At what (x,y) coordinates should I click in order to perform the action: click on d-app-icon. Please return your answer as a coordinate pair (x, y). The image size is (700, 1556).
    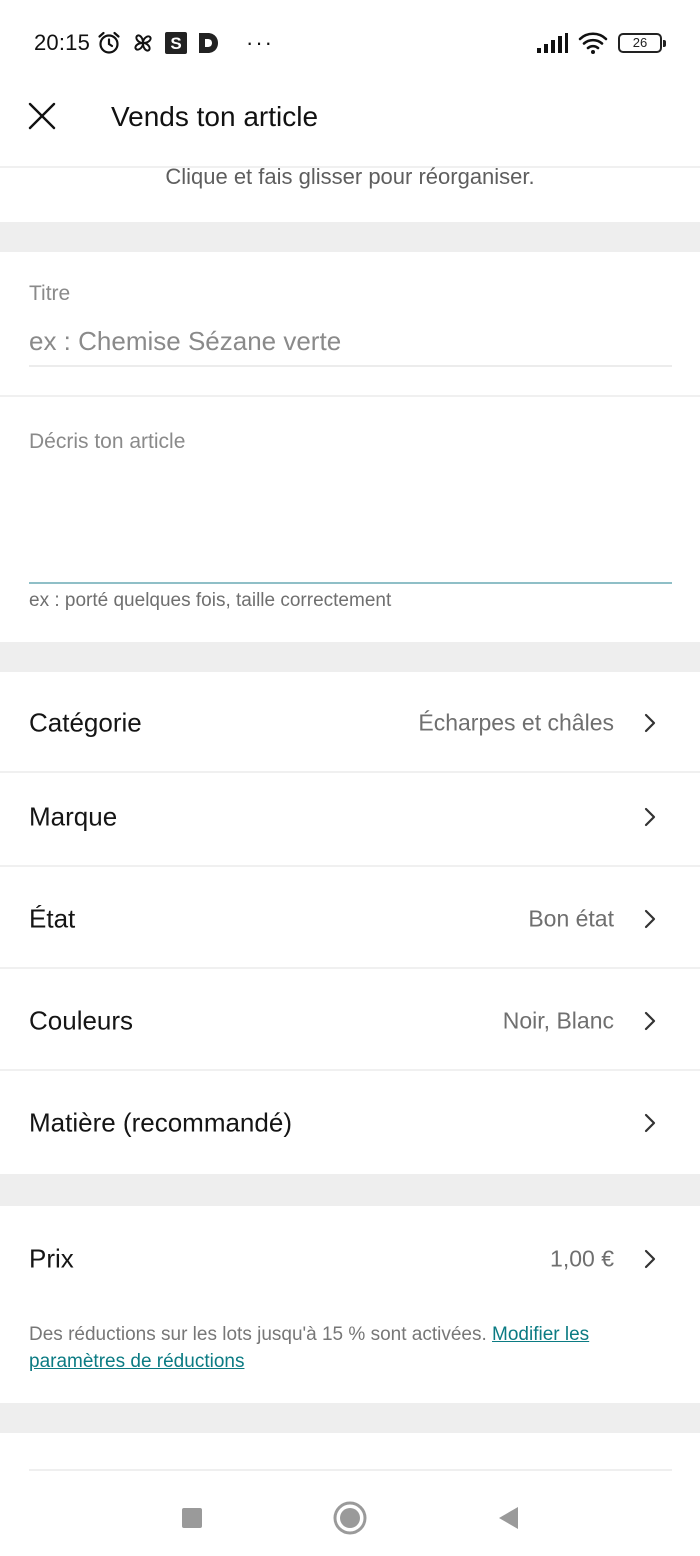
    Looking at the image, I should click on (208, 43).